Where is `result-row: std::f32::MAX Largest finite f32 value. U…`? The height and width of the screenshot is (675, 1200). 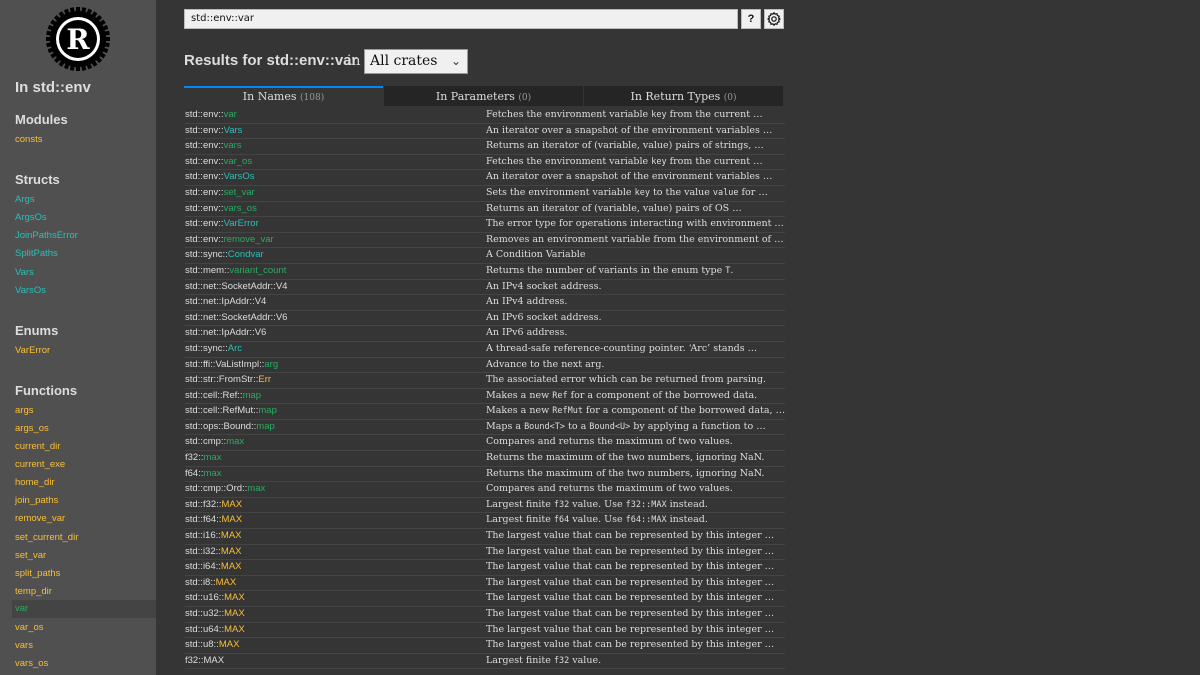
result-row: std::f32::MAX Largest finite f32 value. U… is located at coordinates (485, 506).